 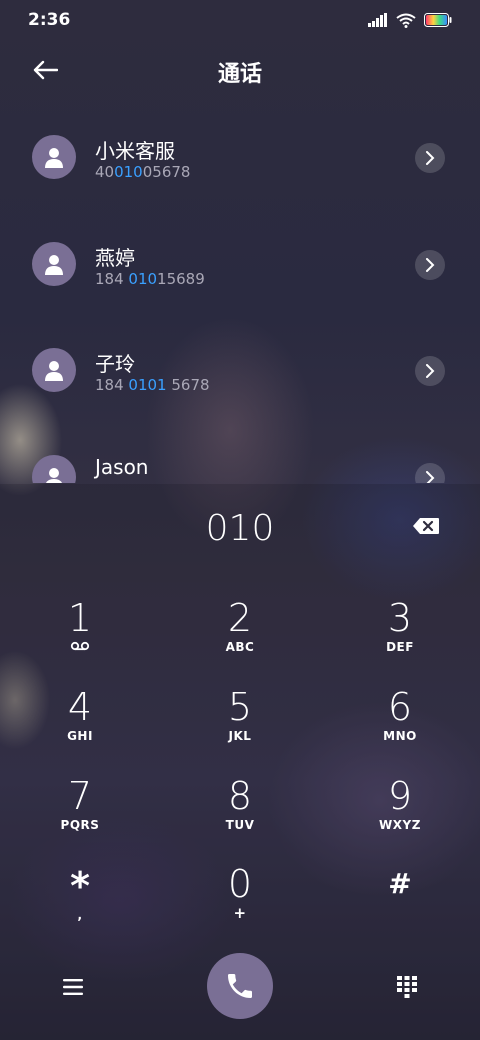 What do you see at coordinates (240, 528) in the screenshot?
I see `dial-input: 010` at bounding box center [240, 528].